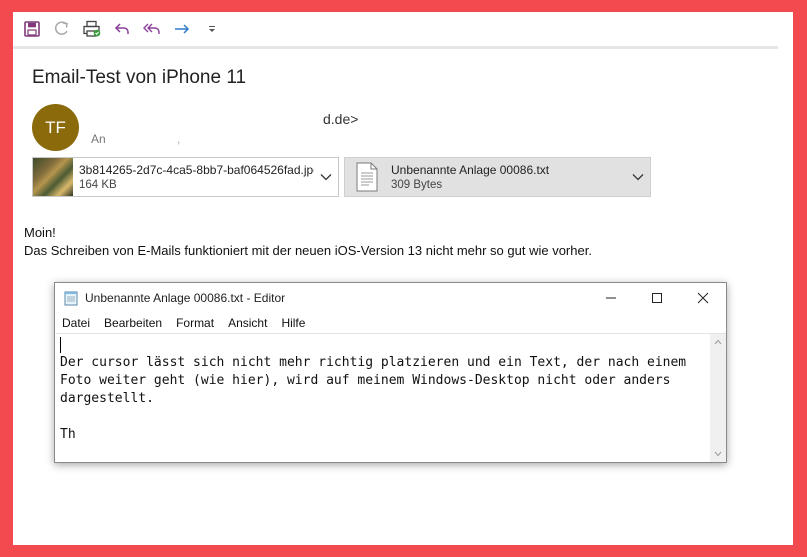 The height and width of the screenshot is (557, 807). Describe the element at coordinates (247, 323) in the screenshot. I see `menu-ansicht: Ansicht` at that location.